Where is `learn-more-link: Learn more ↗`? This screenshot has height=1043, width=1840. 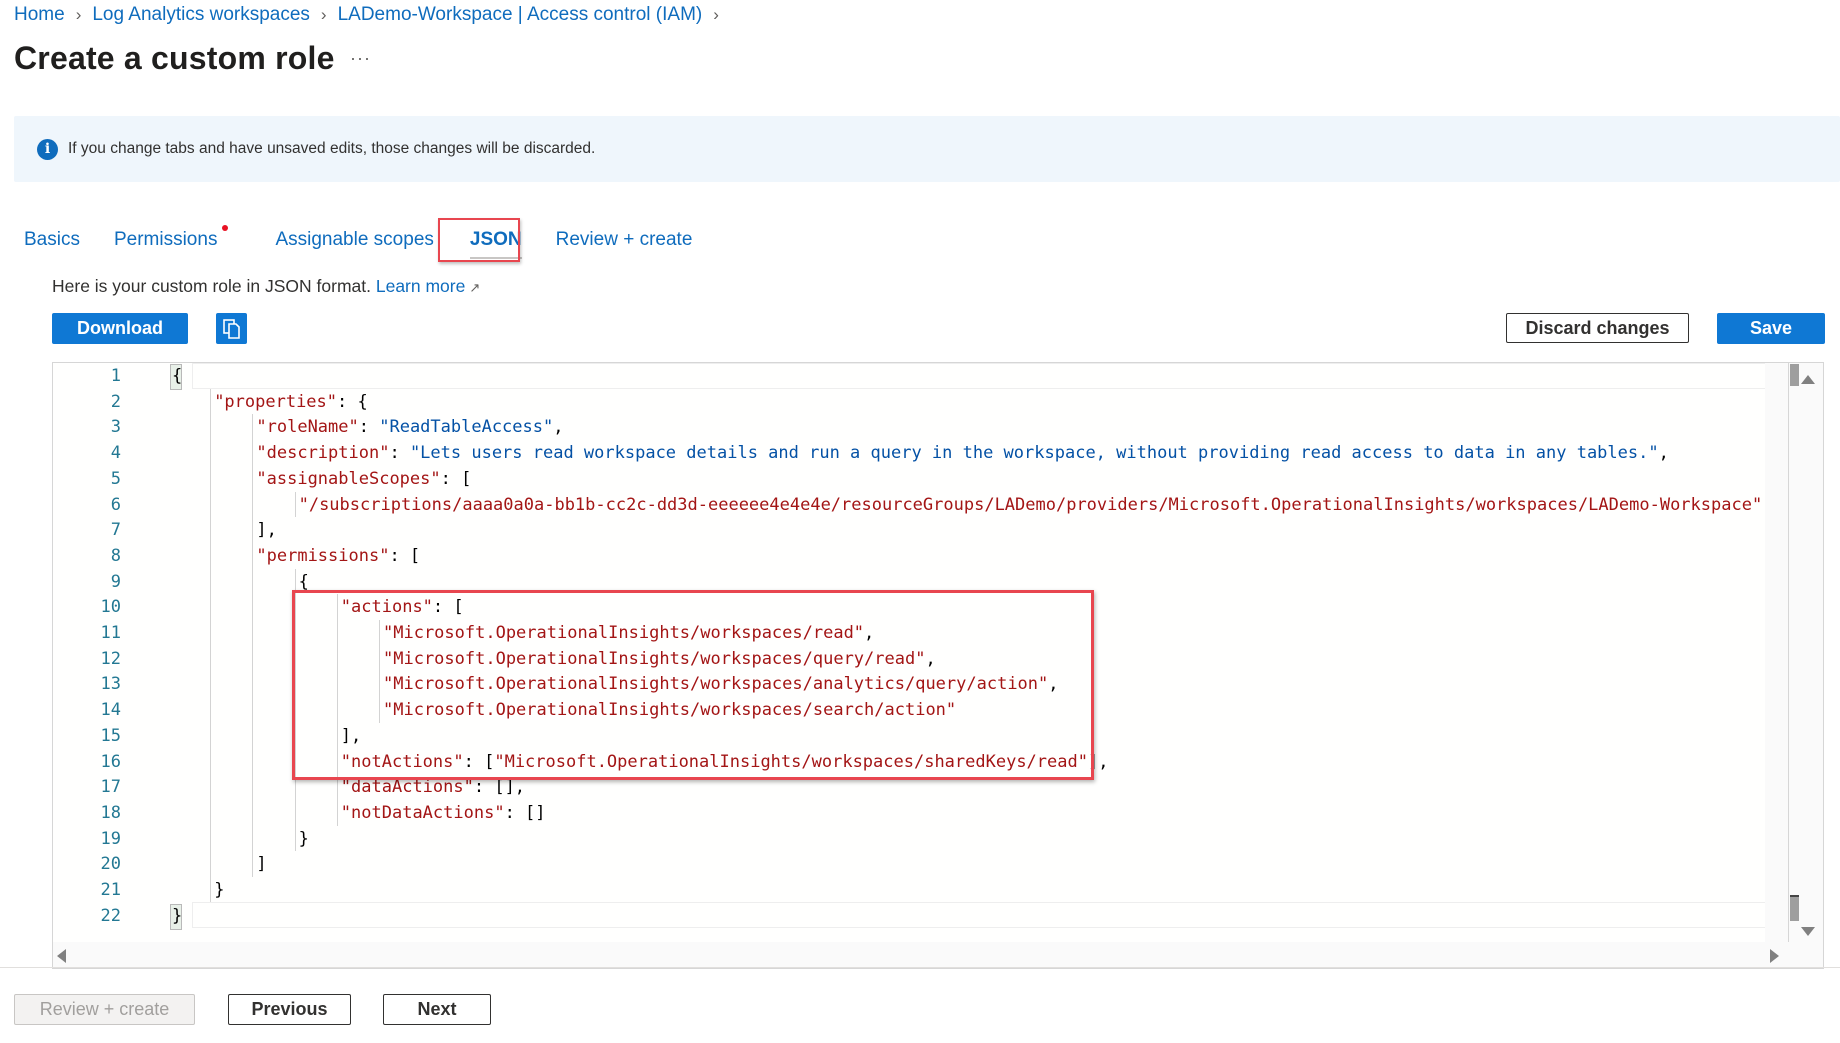 learn-more-link: Learn more ↗ is located at coordinates (428, 286).